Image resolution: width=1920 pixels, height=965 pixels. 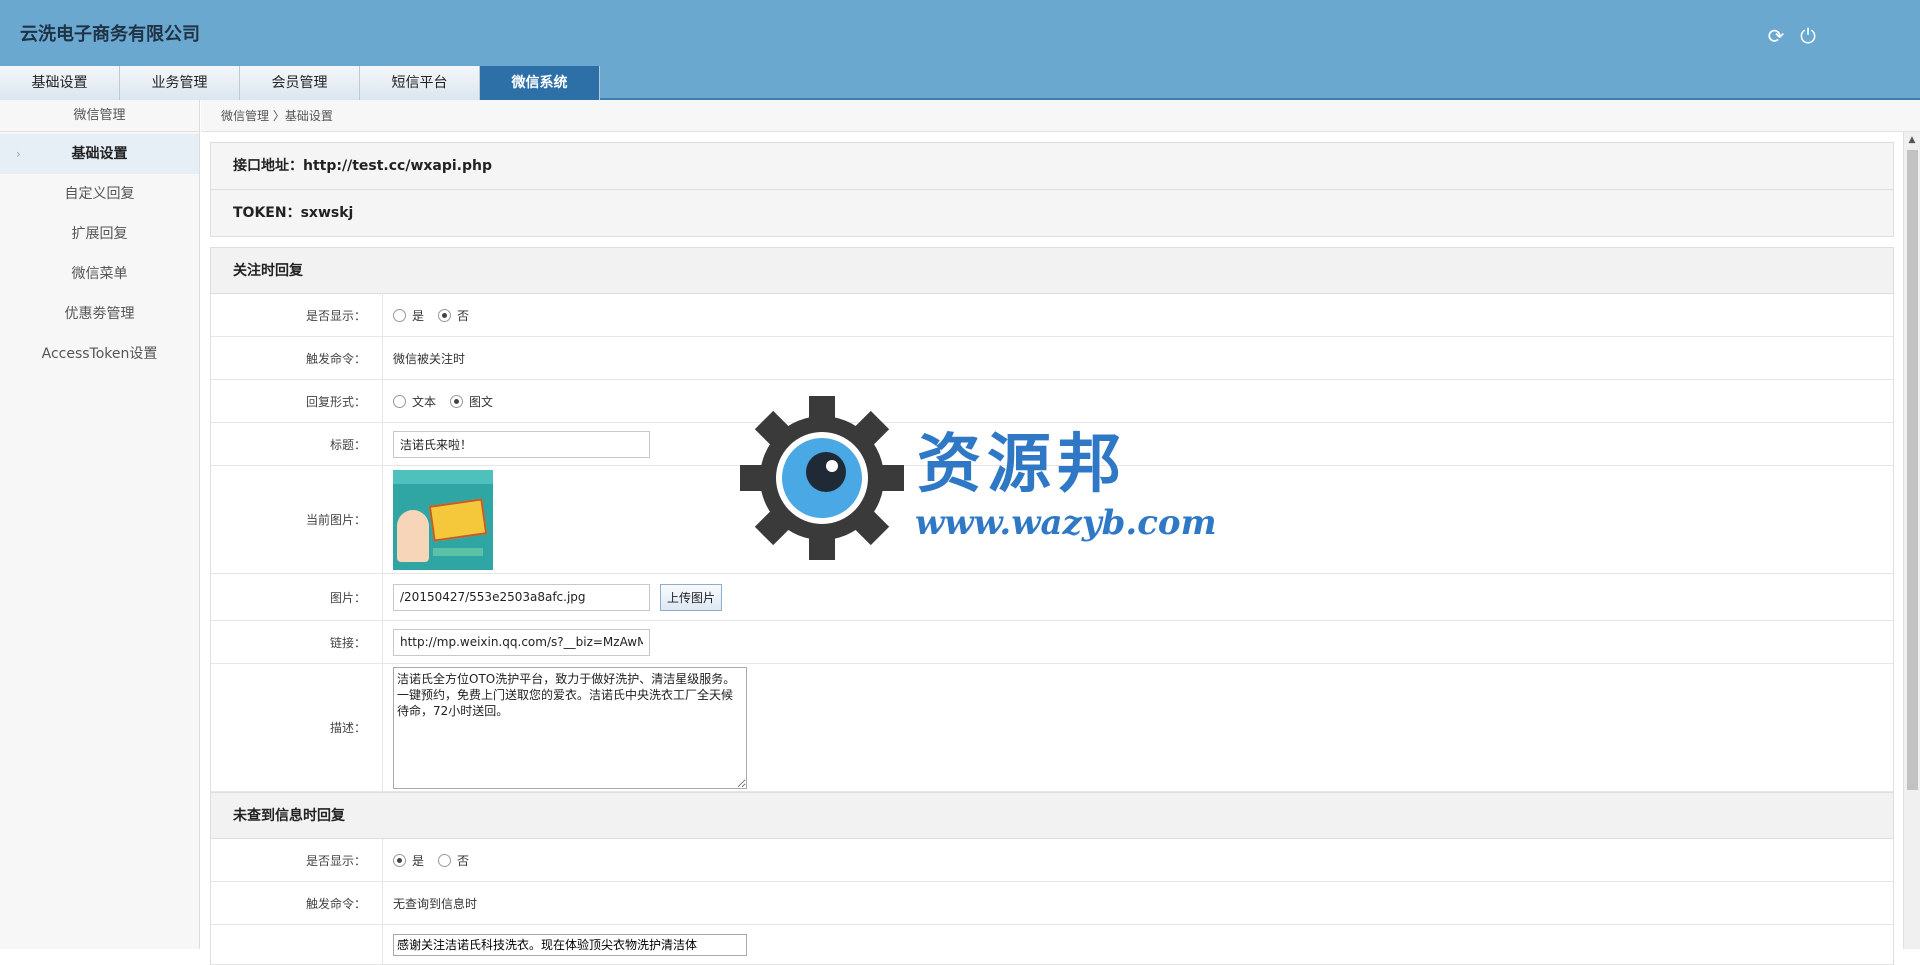 What do you see at coordinates (453, 315) in the screenshot?
I see `show-no-radio: 否` at bounding box center [453, 315].